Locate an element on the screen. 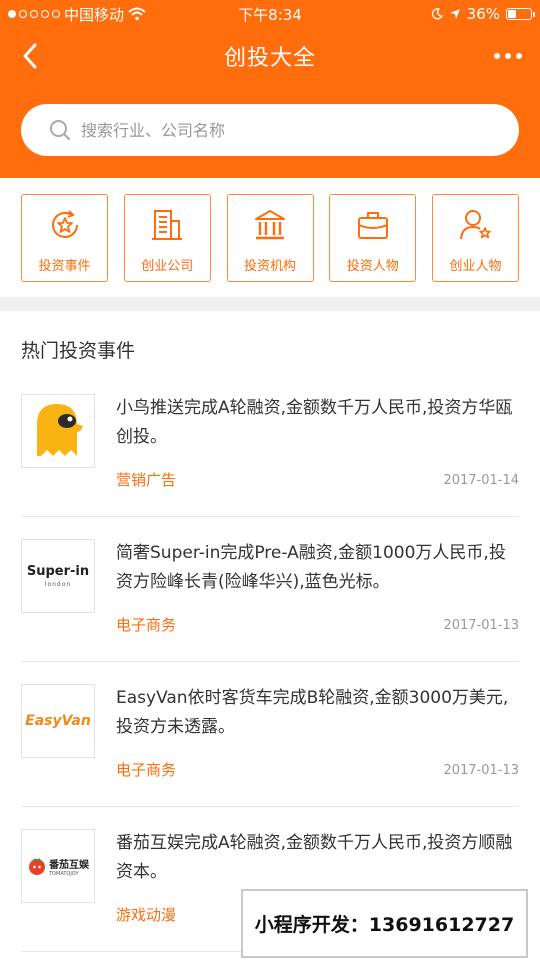 The width and height of the screenshot is (540, 960). back-button is located at coordinates (30, 56).